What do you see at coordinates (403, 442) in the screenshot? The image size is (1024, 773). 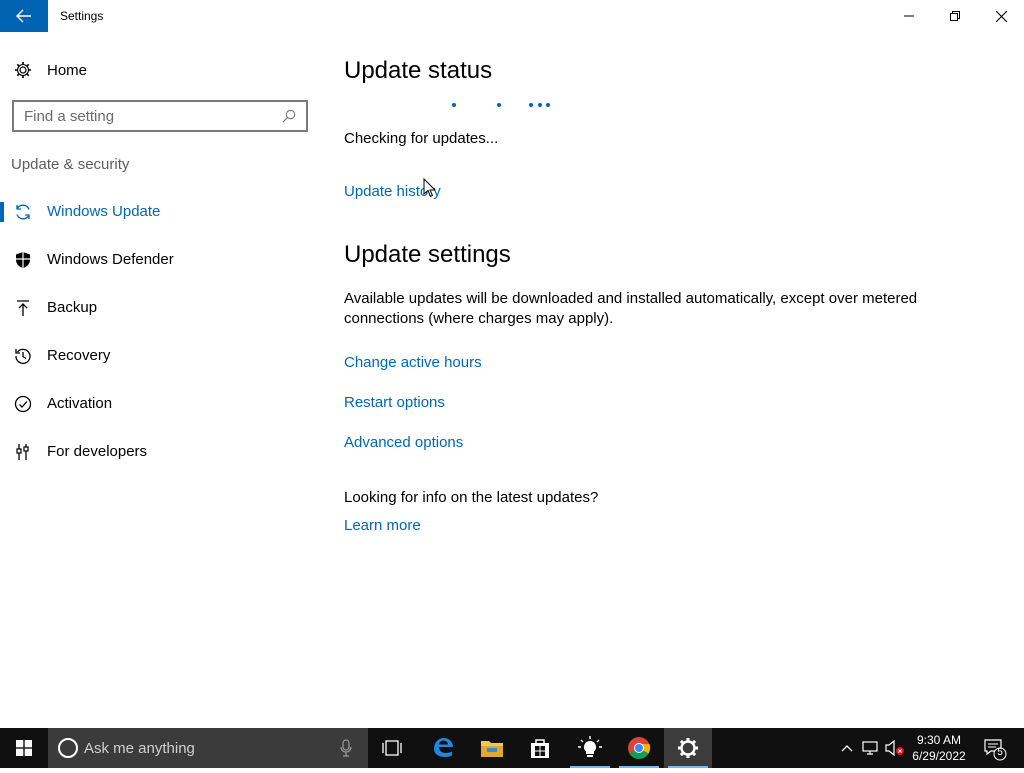 I see `advanced-options-link: Advanced options` at bounding box center [403, 442].